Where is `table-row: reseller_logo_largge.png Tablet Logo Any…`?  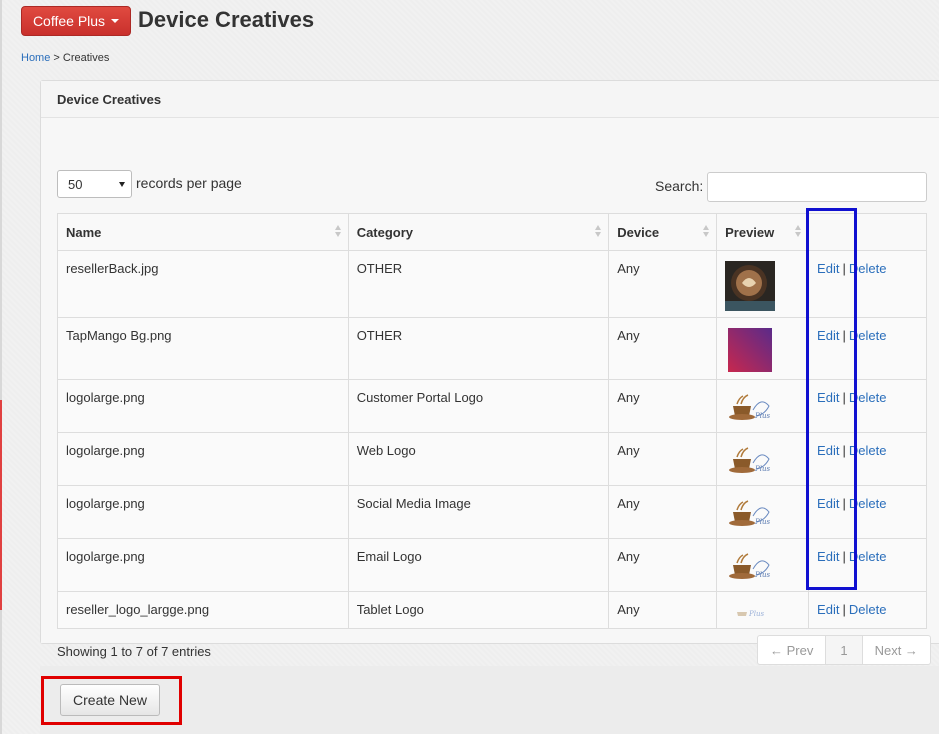 table-row: reseller_logo_largge.png Tablet Logo Any… is located at coordinates (492, 610).